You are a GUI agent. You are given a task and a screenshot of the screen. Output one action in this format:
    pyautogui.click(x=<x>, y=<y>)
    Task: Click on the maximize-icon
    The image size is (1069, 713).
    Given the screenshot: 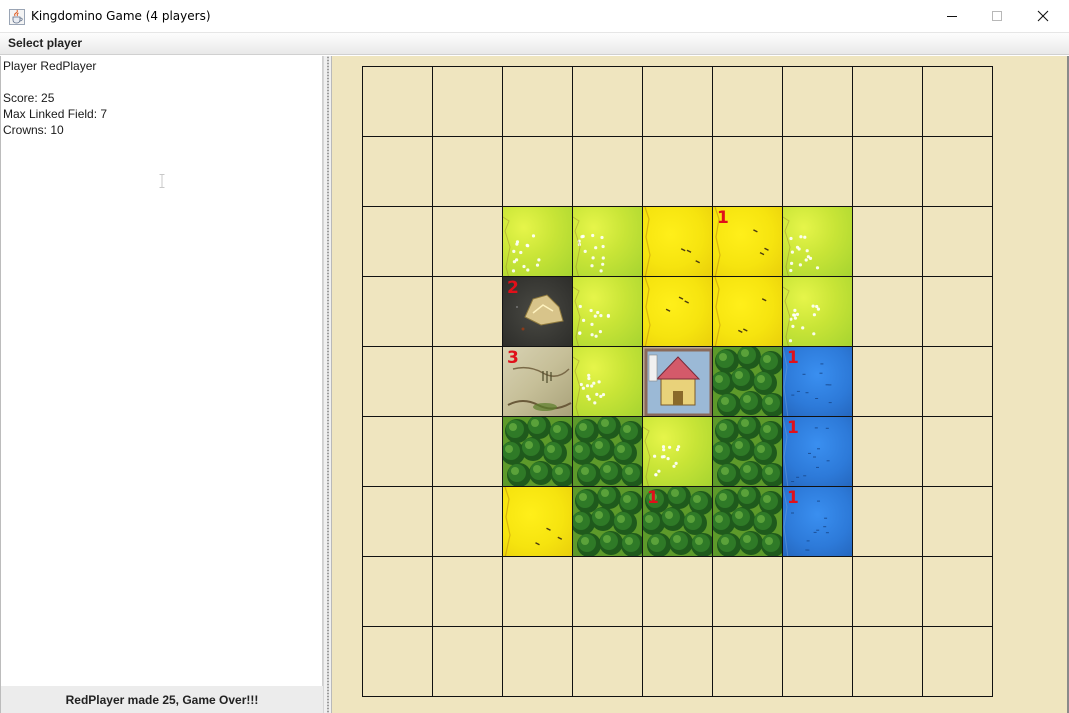 What is the action you would take?
    pyautogui.click(x=997, y=16)
    